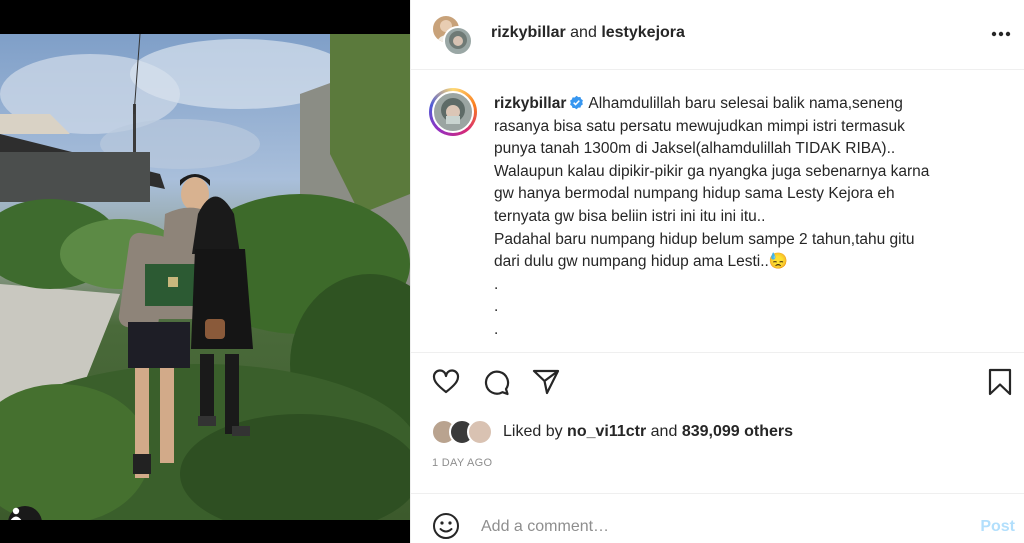 The width and height of the screenshot is (1024, 543). I want to click on like-button, so click(446, 382).